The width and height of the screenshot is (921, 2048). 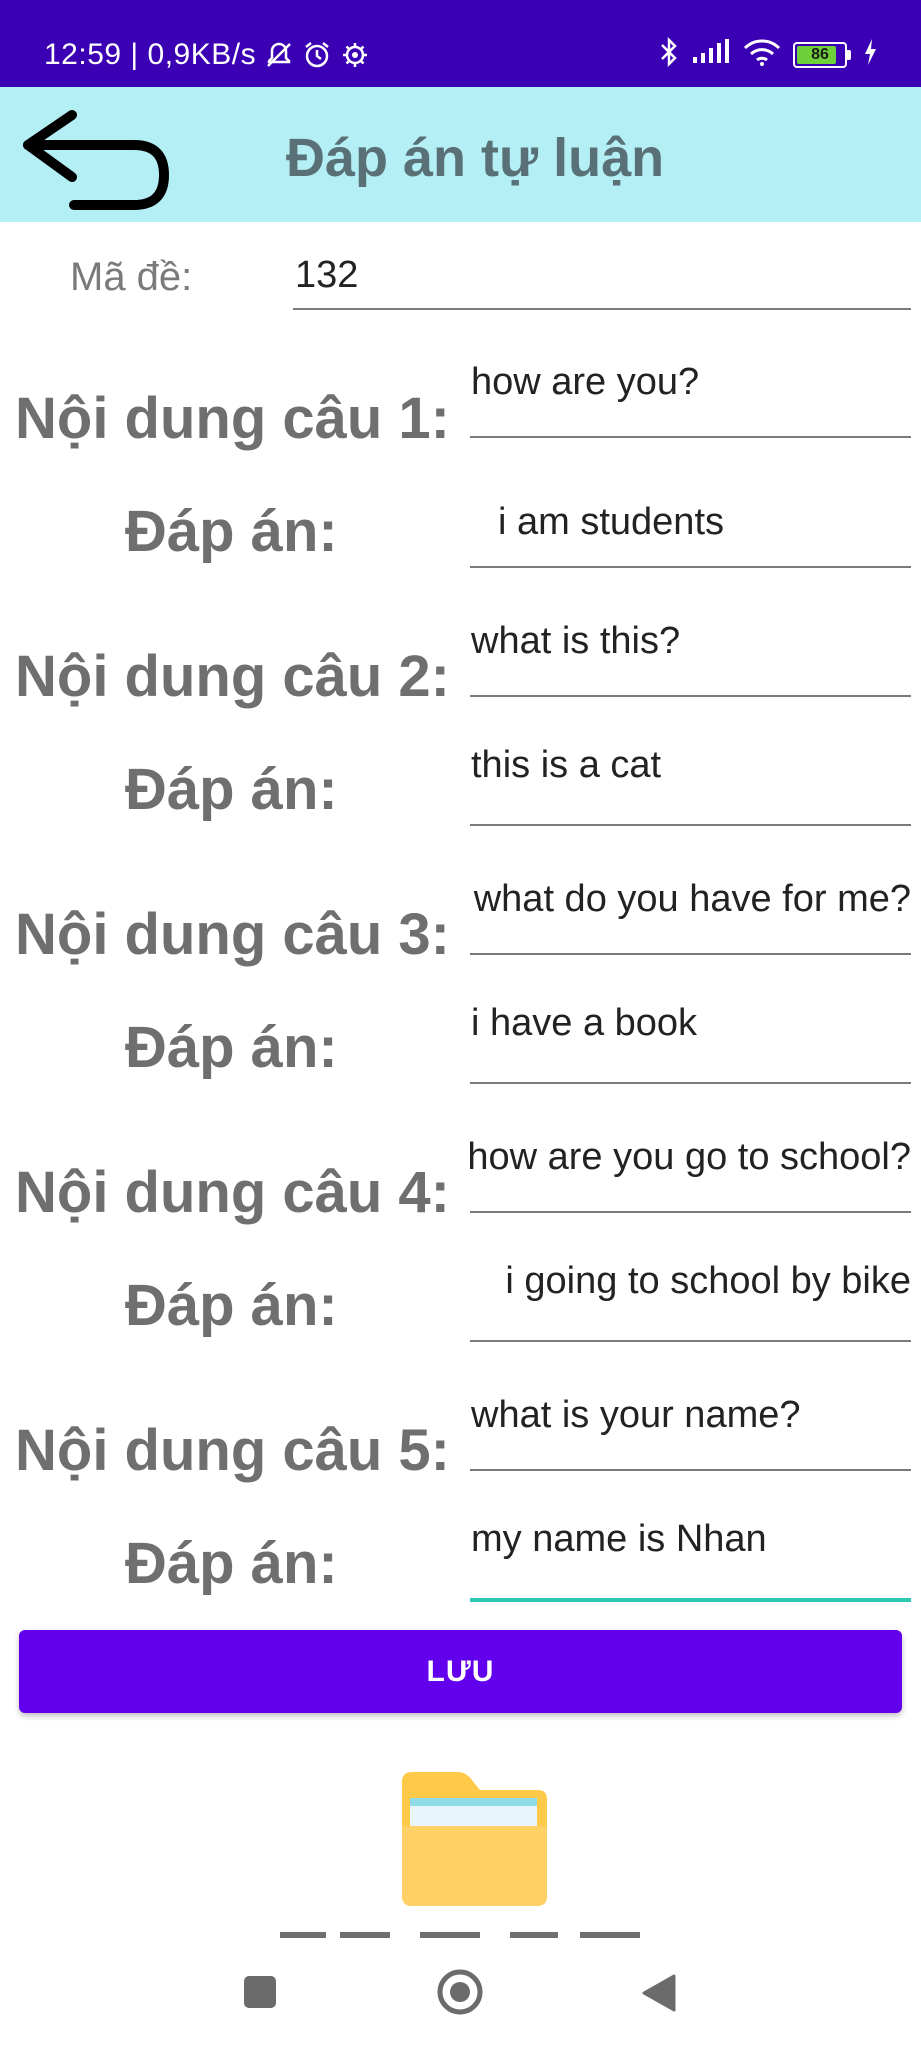 I want to click on app-bar: Đáp án tự luận, so click(x=460, y=154).